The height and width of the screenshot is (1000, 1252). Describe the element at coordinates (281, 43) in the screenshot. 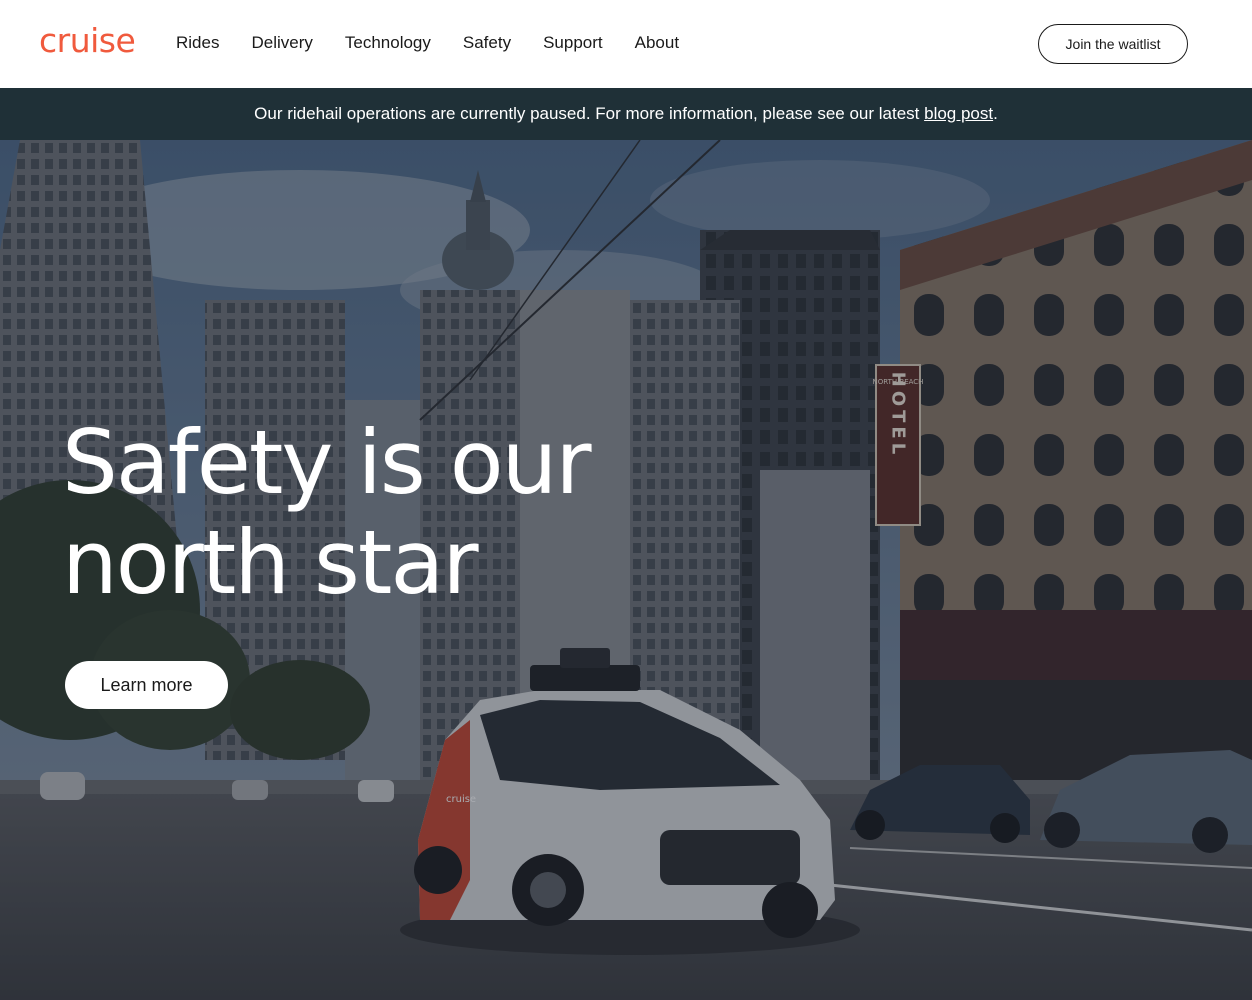

I see `nav-item-delivery: Delivery` at that location.